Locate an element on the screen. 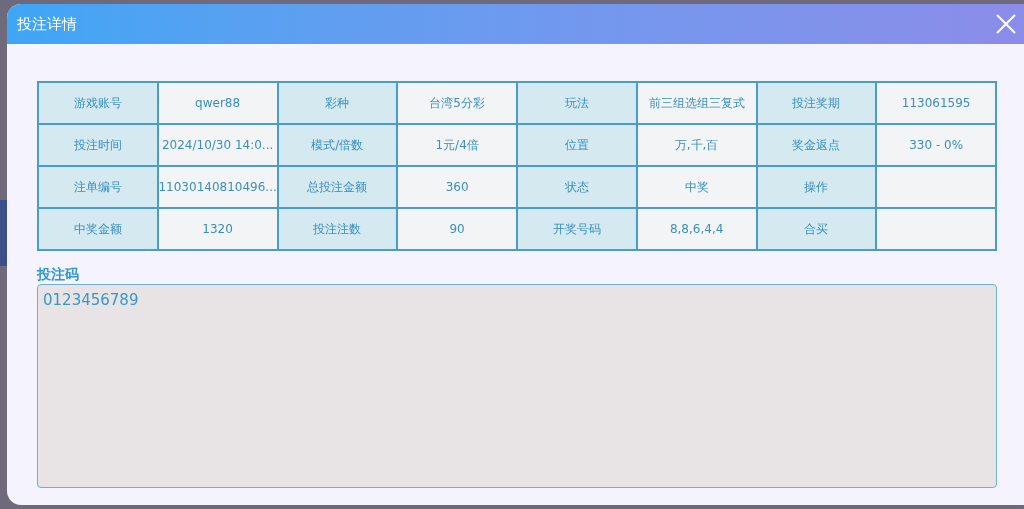  label-cell: 状态 is located at coordinates (577, 187).